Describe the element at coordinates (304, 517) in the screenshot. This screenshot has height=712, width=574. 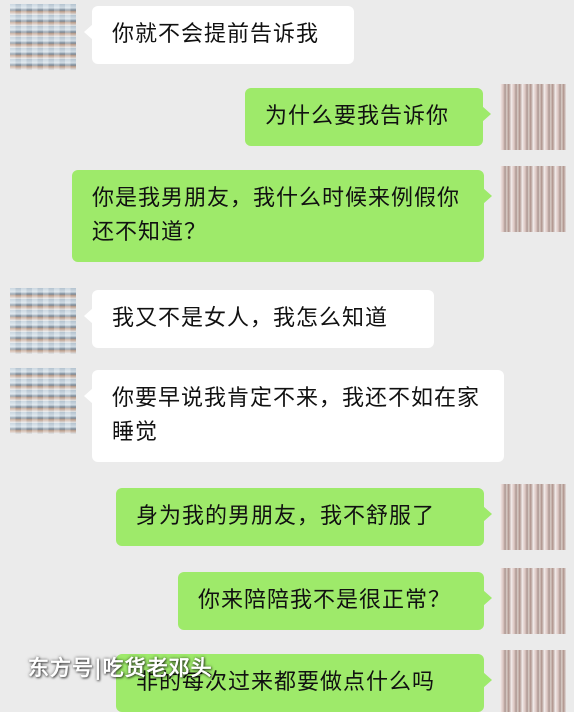
I see `message-bubble-outgoing: 身为我的男朋友，我不舒服了` at that location.